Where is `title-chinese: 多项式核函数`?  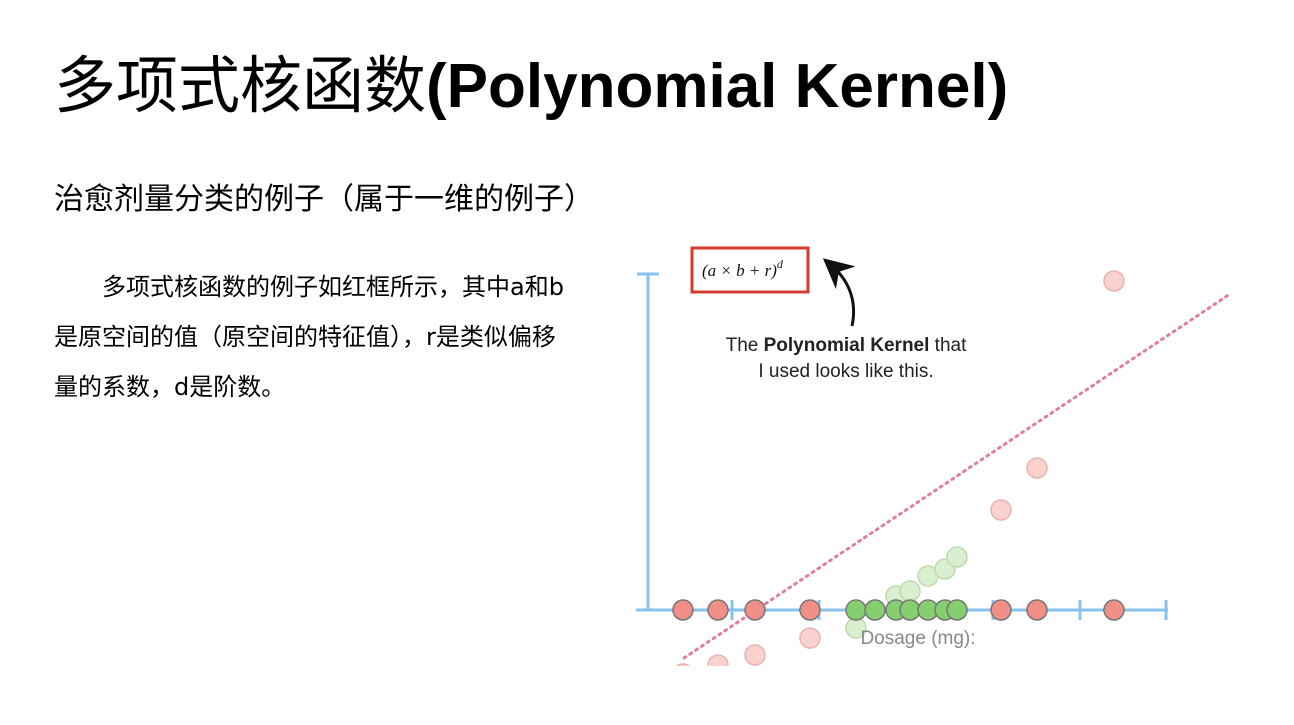
title-chinese: 多项式核函数 is located at coordinates (240, 85).